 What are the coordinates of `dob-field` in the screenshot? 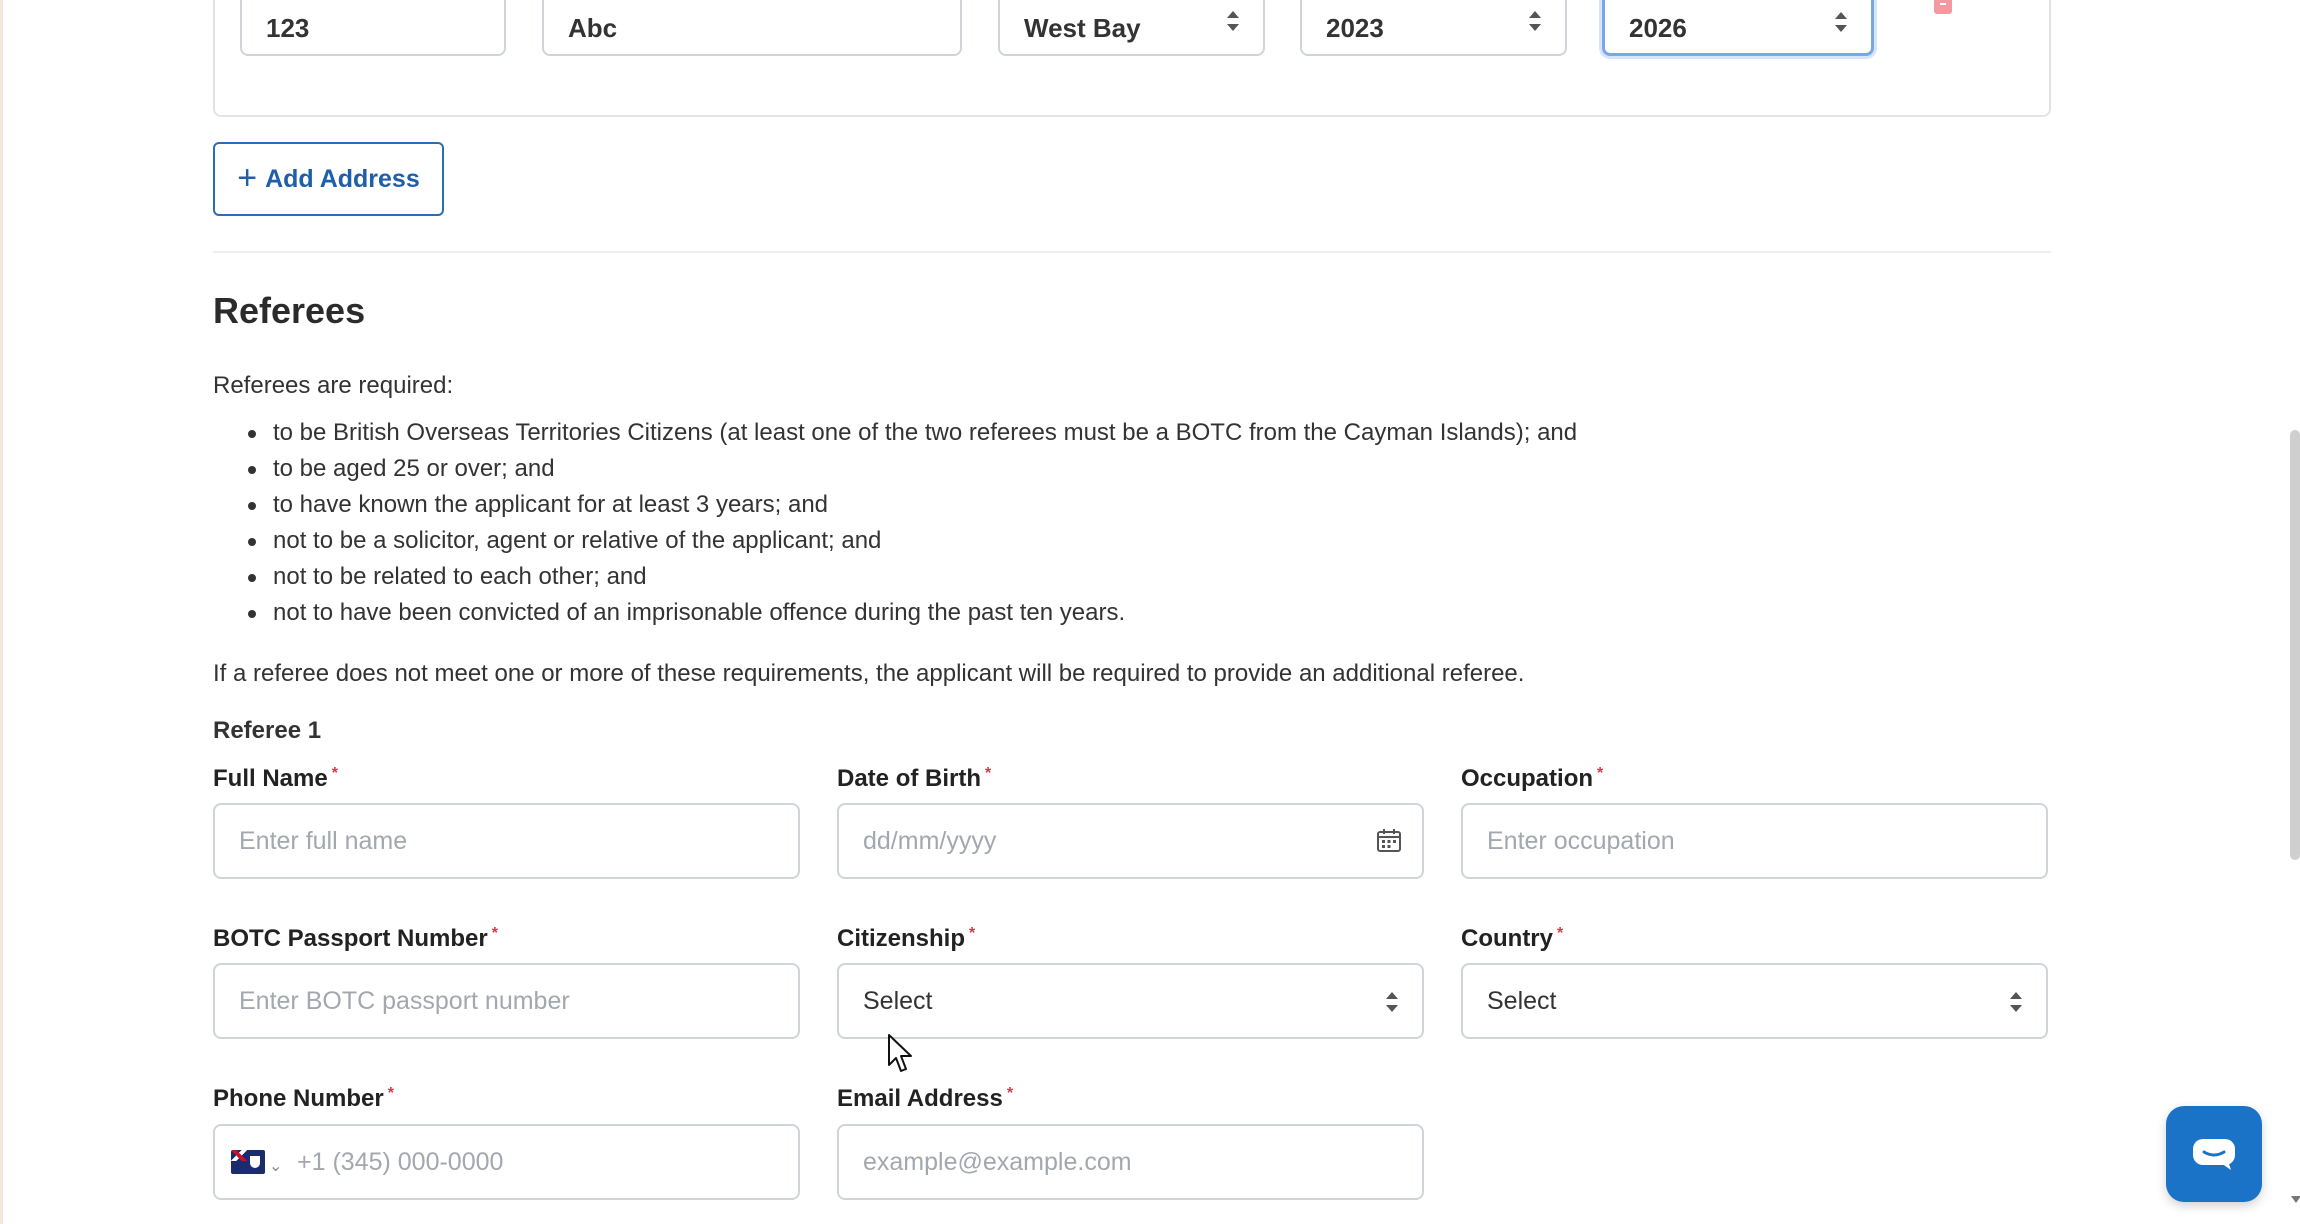 It's located at (1130, 841).